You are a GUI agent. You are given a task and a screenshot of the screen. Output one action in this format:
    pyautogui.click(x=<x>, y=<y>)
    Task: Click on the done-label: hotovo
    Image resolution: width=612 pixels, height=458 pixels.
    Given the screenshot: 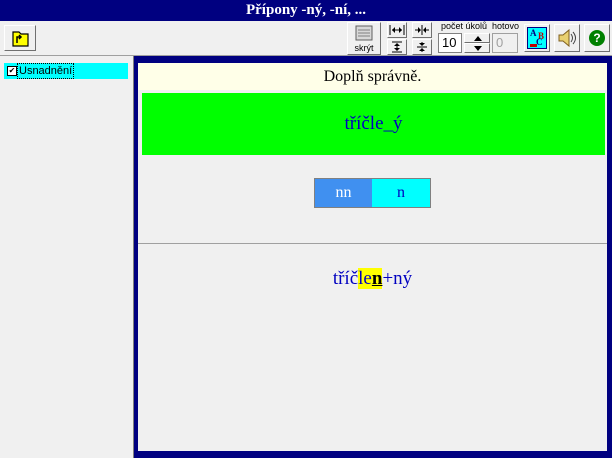 What is the action you would take?
    pyautogui.click(x=506, y=26)
    